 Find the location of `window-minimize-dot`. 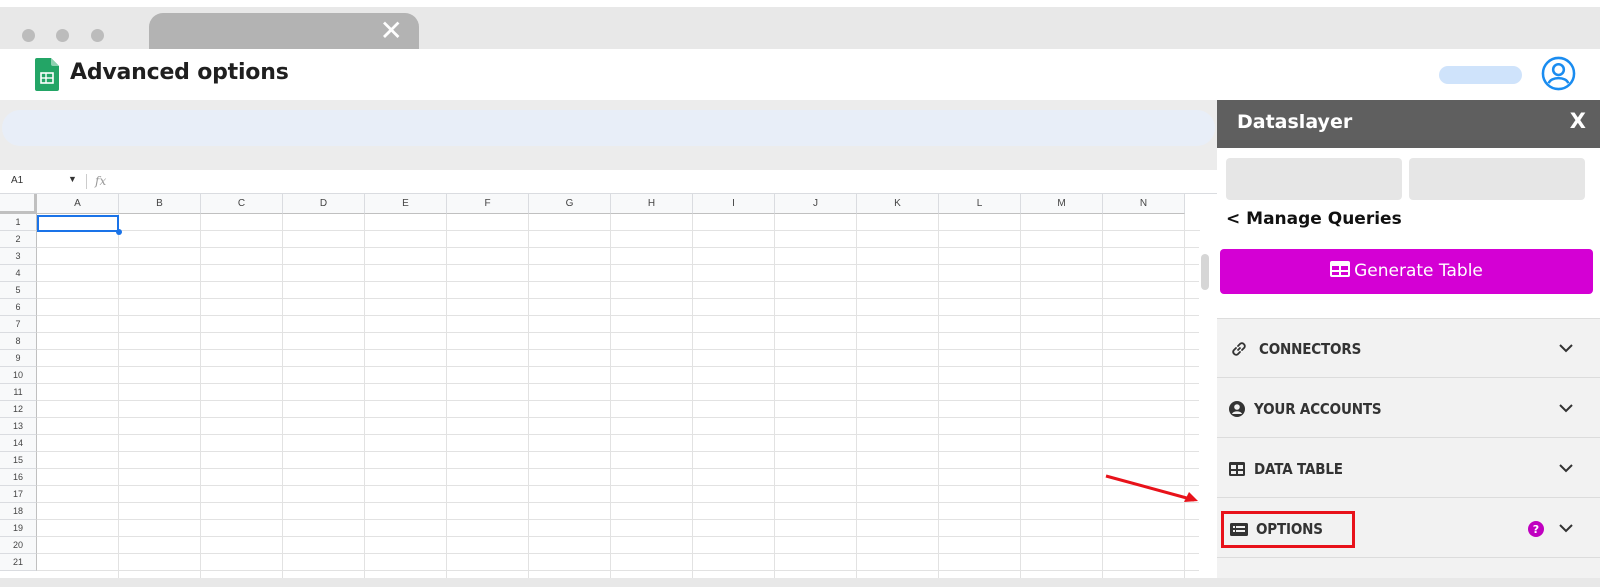

window-minimize-dot is located at coordinates (62, 35).